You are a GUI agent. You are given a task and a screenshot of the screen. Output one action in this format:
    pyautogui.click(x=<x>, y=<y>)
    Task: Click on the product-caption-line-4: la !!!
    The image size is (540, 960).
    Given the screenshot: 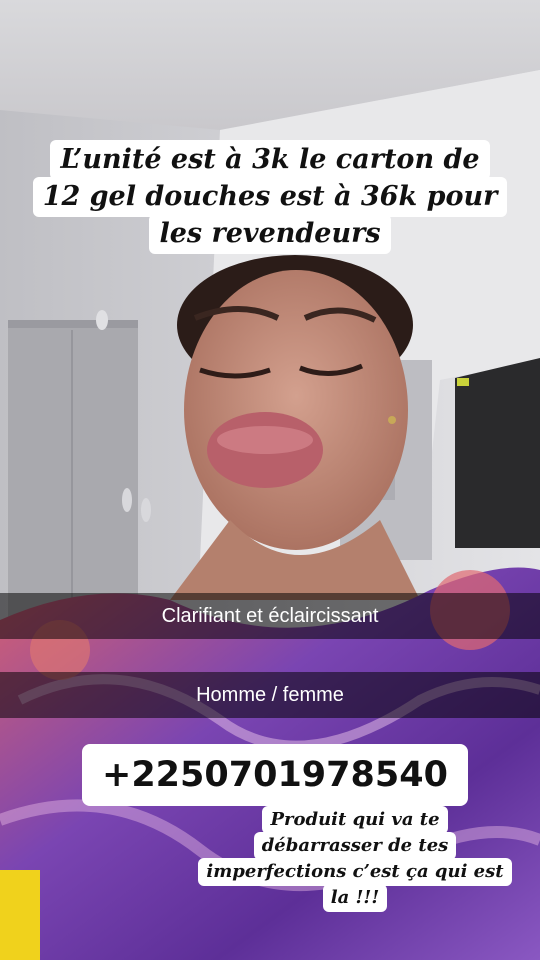 What is the action you would take?
    pyautogui.click(x=355, y=898)
    